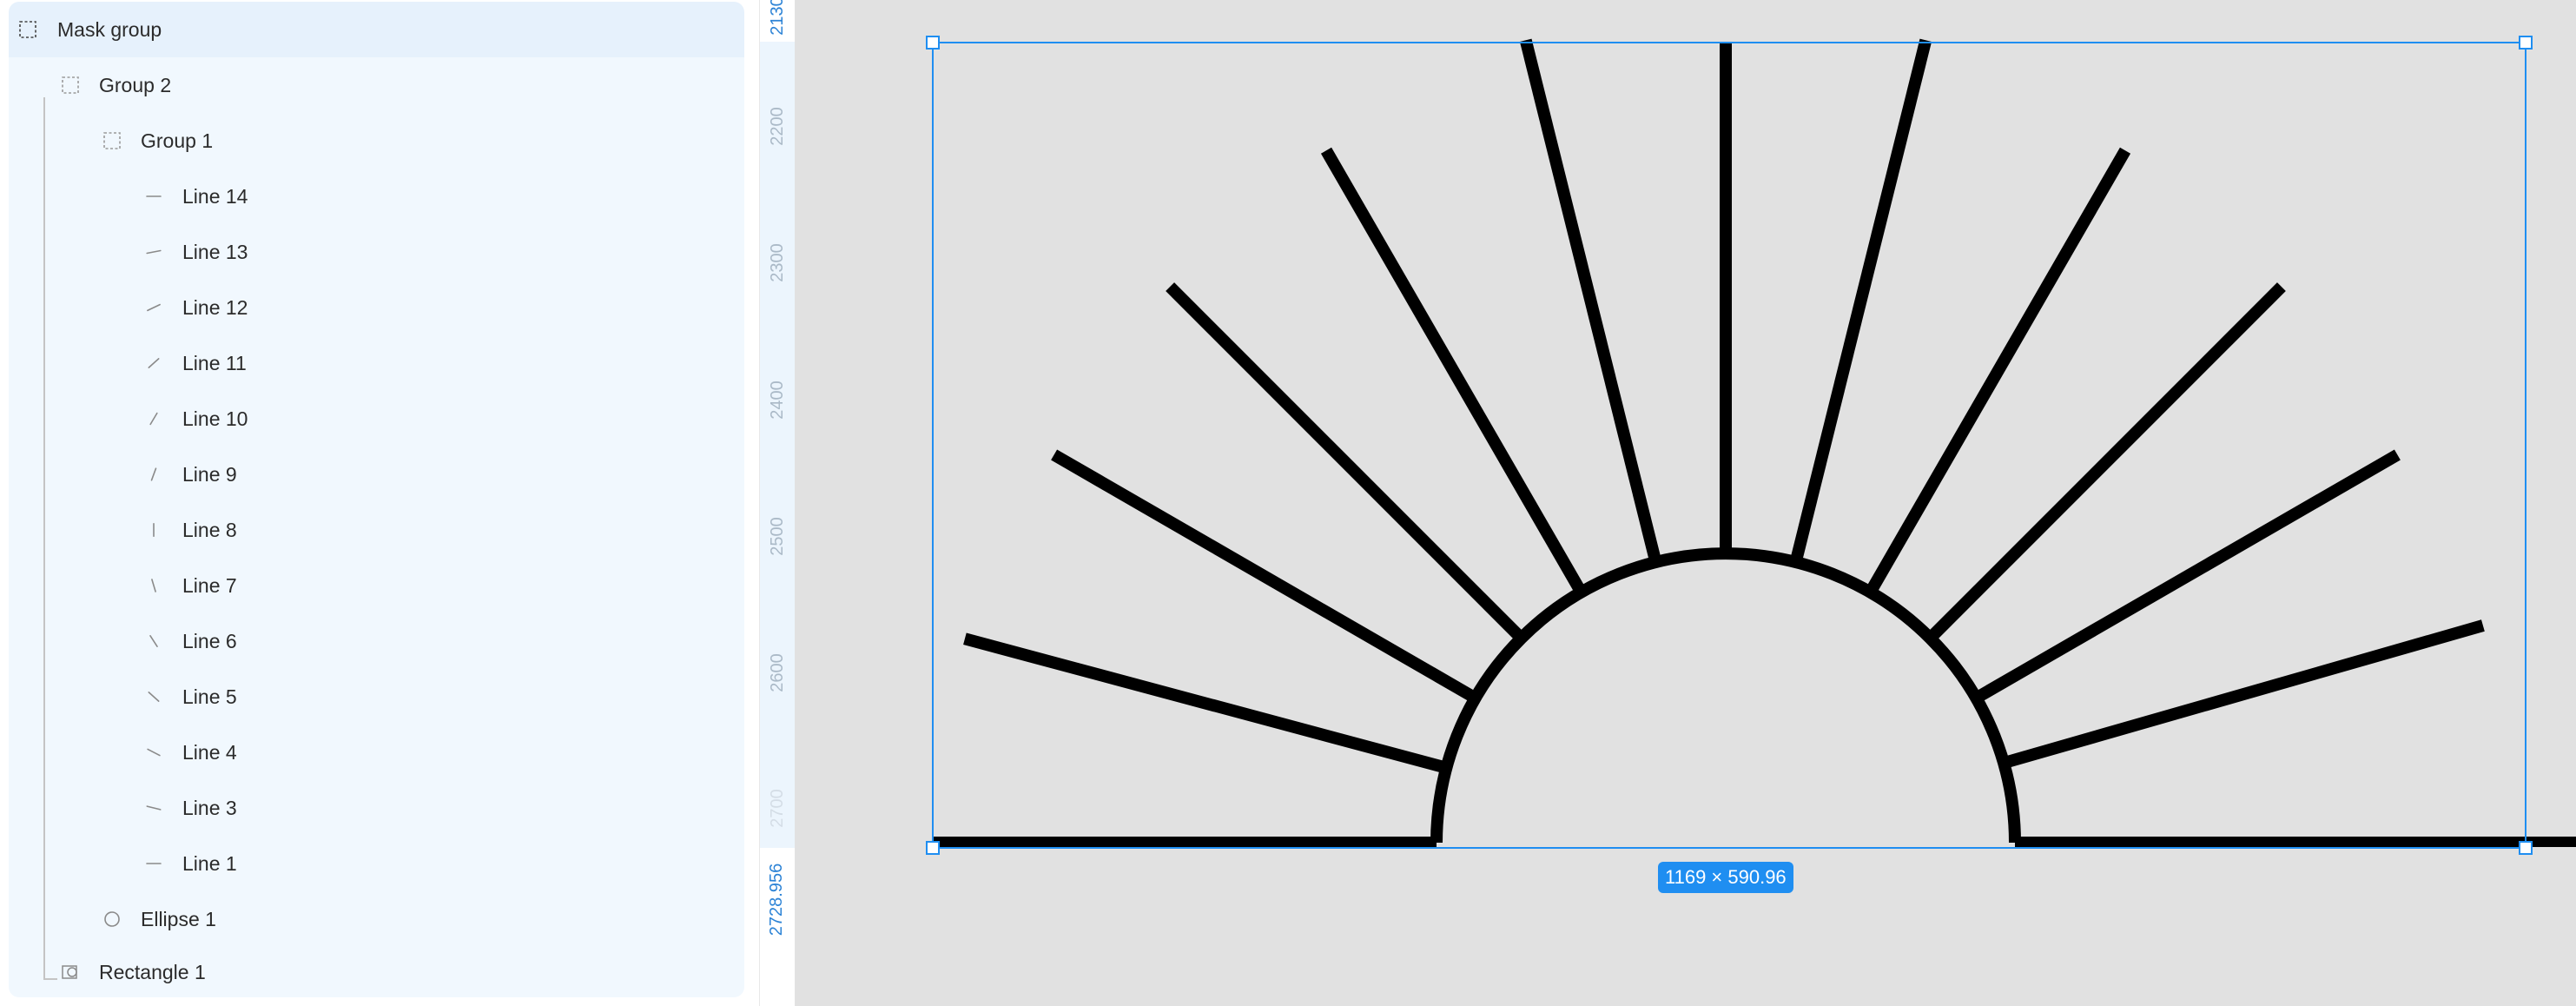  I want to click on ruler-value: 2728.956, so click(777, 899).